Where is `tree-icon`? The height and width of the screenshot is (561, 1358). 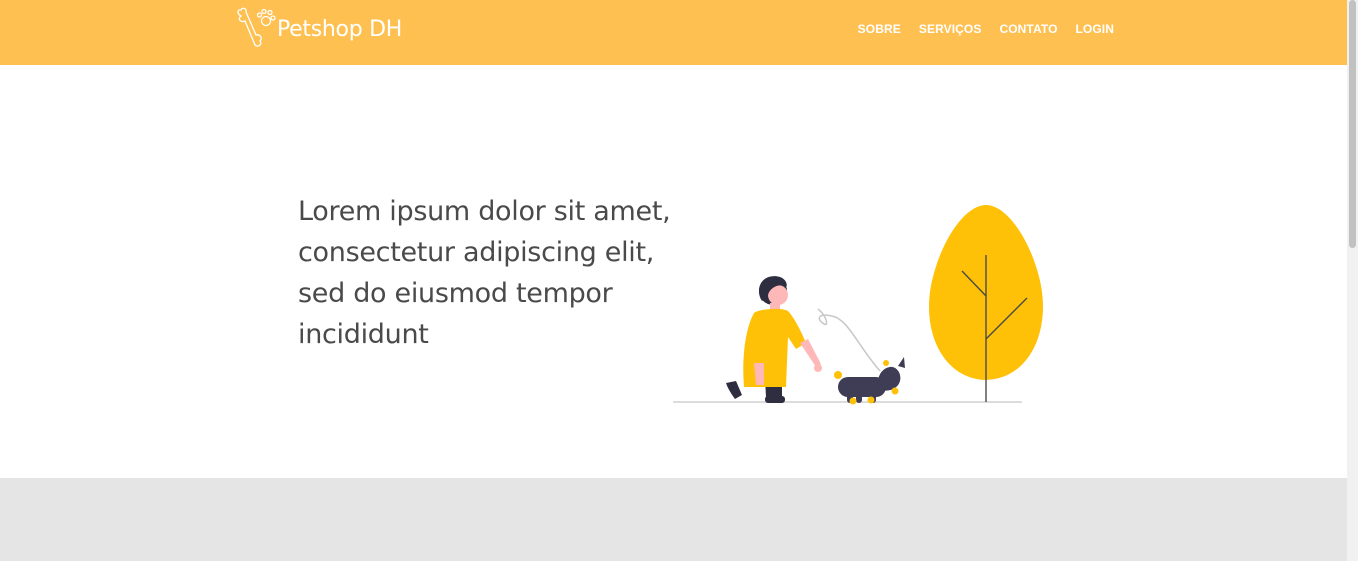 tree-icon is located at coordinates (986, 303).